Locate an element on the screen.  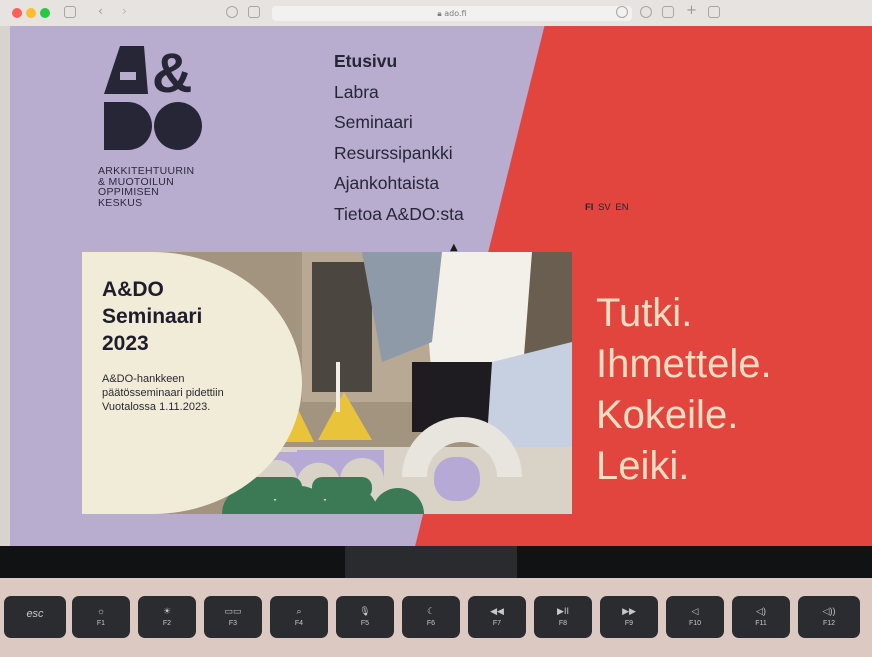
logo-line: KESKUS is located at coordinates (120, 202).